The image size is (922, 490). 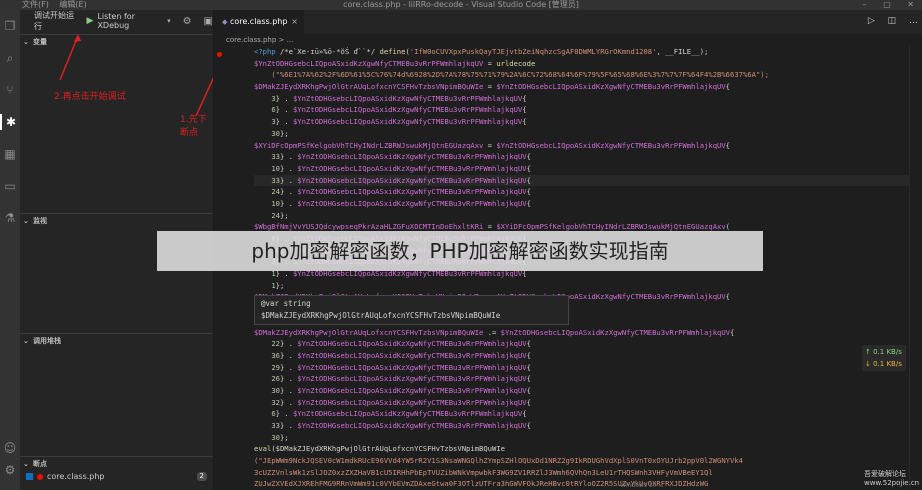 I want to click on testing-icon: ⚗, so click(x=10, y=218).